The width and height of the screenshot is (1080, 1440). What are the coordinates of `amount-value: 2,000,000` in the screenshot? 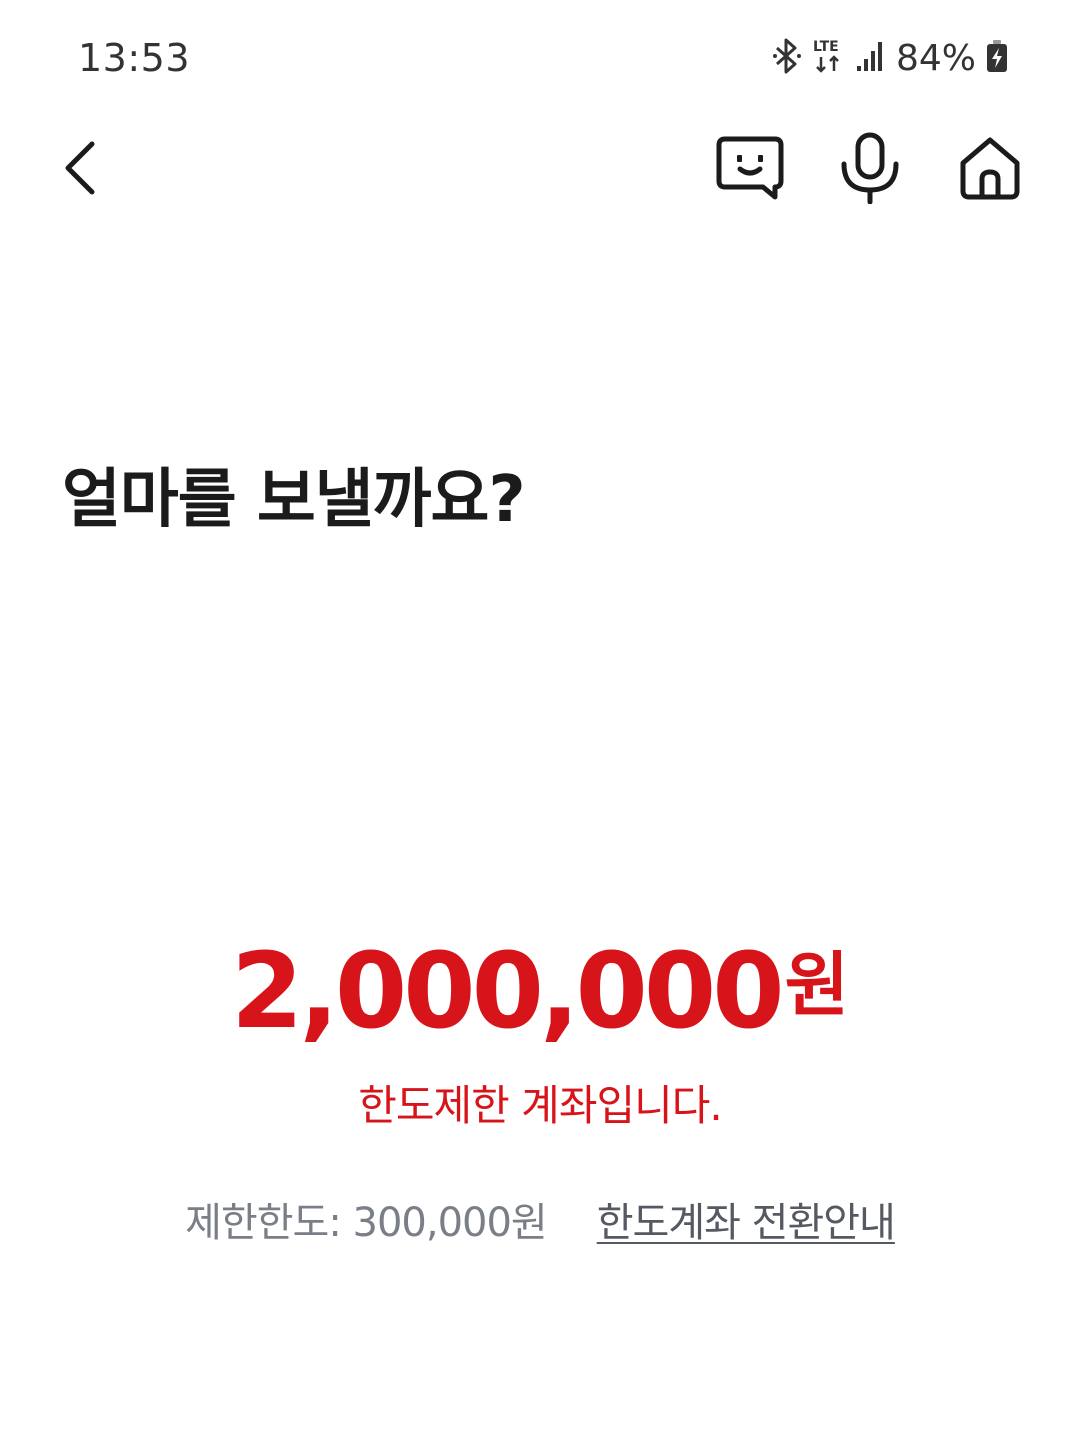 It's located at (508, 991).